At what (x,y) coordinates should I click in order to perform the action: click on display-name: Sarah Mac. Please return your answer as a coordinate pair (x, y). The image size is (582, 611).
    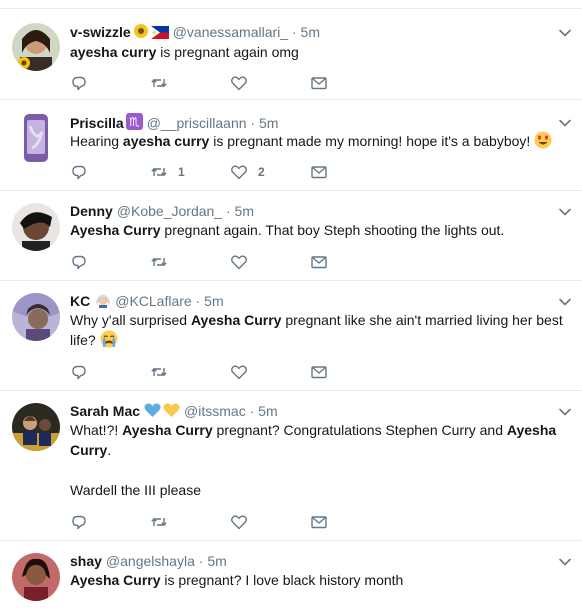
    Looking at the image, I should click on (105, 411).